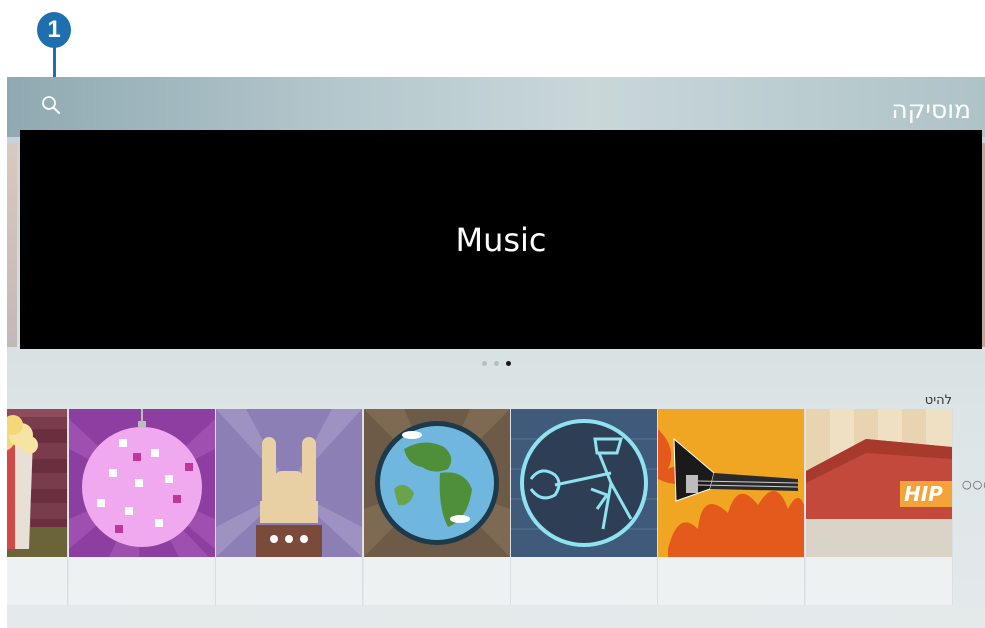 The image size is (985, 628). I want to click on card-rock-hand, so click(289, 507).